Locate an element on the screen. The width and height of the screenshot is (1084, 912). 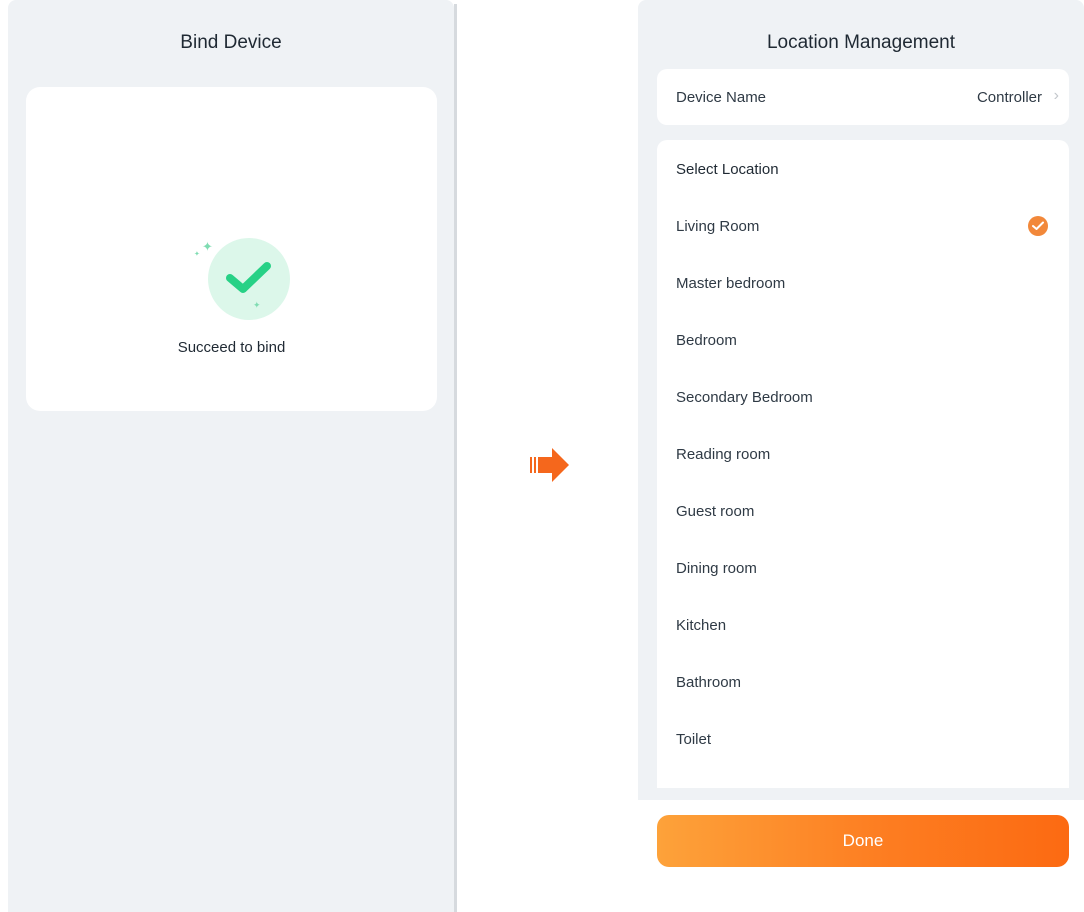
location-label: Master bedroom is located at coordinates (731, 283).